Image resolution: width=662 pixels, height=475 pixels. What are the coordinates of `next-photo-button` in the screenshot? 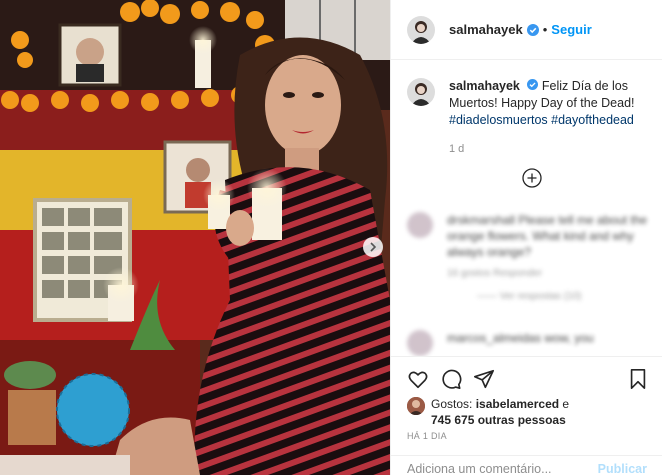 It's located at (373, 247).